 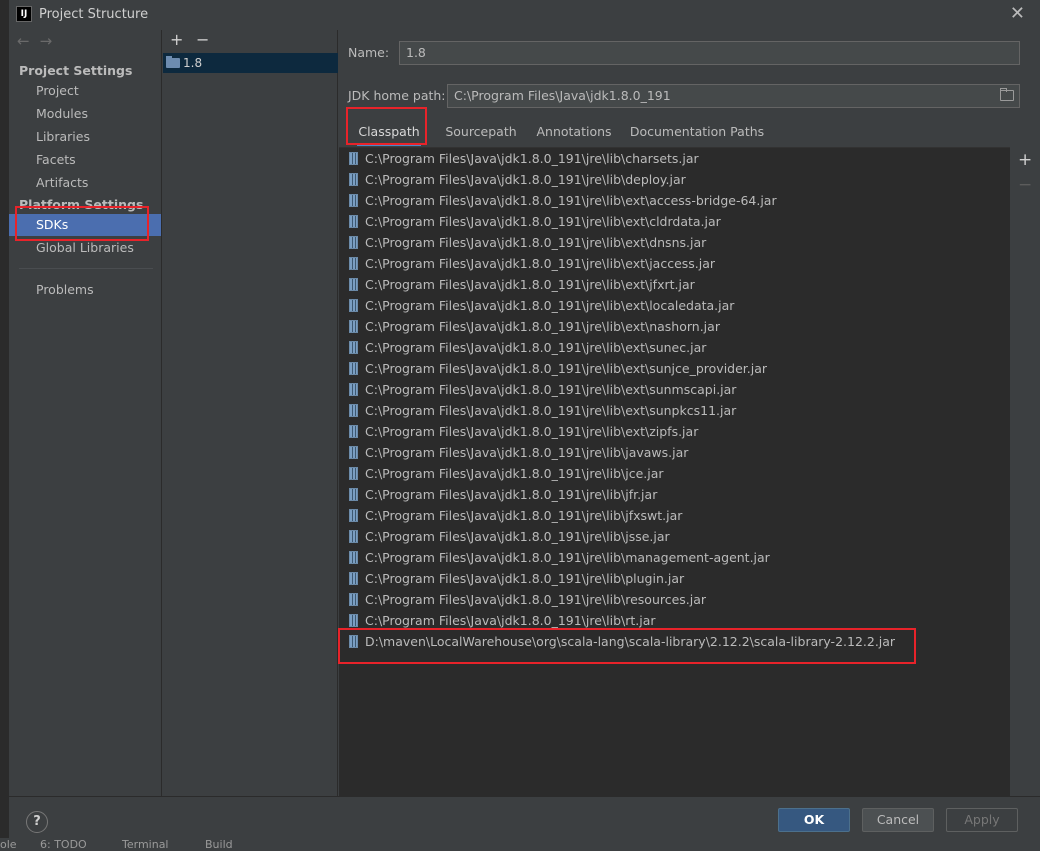 What do you see at coordinates (219, 844) in the screenshot?
I see `strip-item: Build` at bounding box center [219, 844].